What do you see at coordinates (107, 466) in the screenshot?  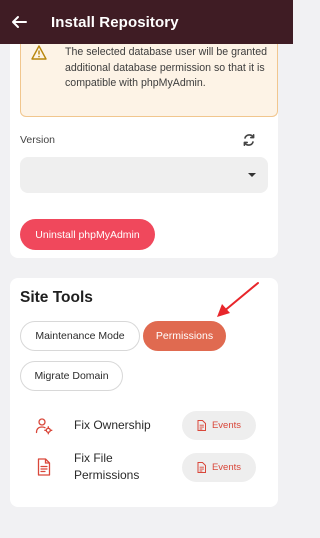 I see `fix-file-permissions-label: Fix File Permissions` at bounding box center [107, 466].